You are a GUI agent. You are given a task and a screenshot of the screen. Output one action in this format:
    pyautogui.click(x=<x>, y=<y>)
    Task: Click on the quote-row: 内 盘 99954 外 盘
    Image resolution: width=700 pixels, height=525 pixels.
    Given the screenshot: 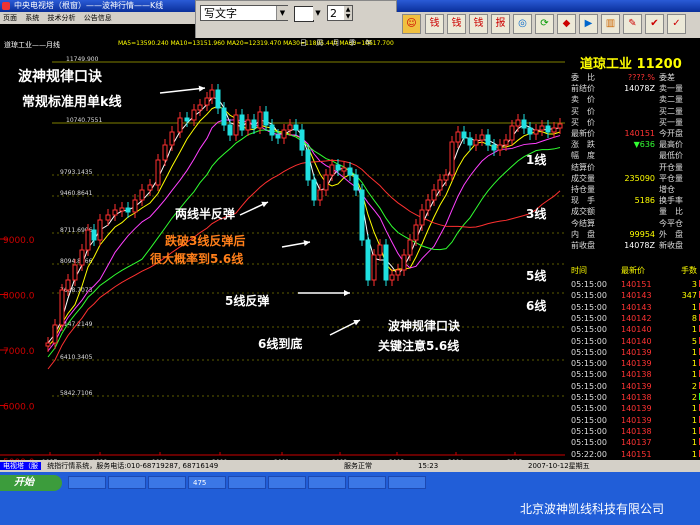 What is the action you would take?
    pyautogui.click(x=627, y=235)
    